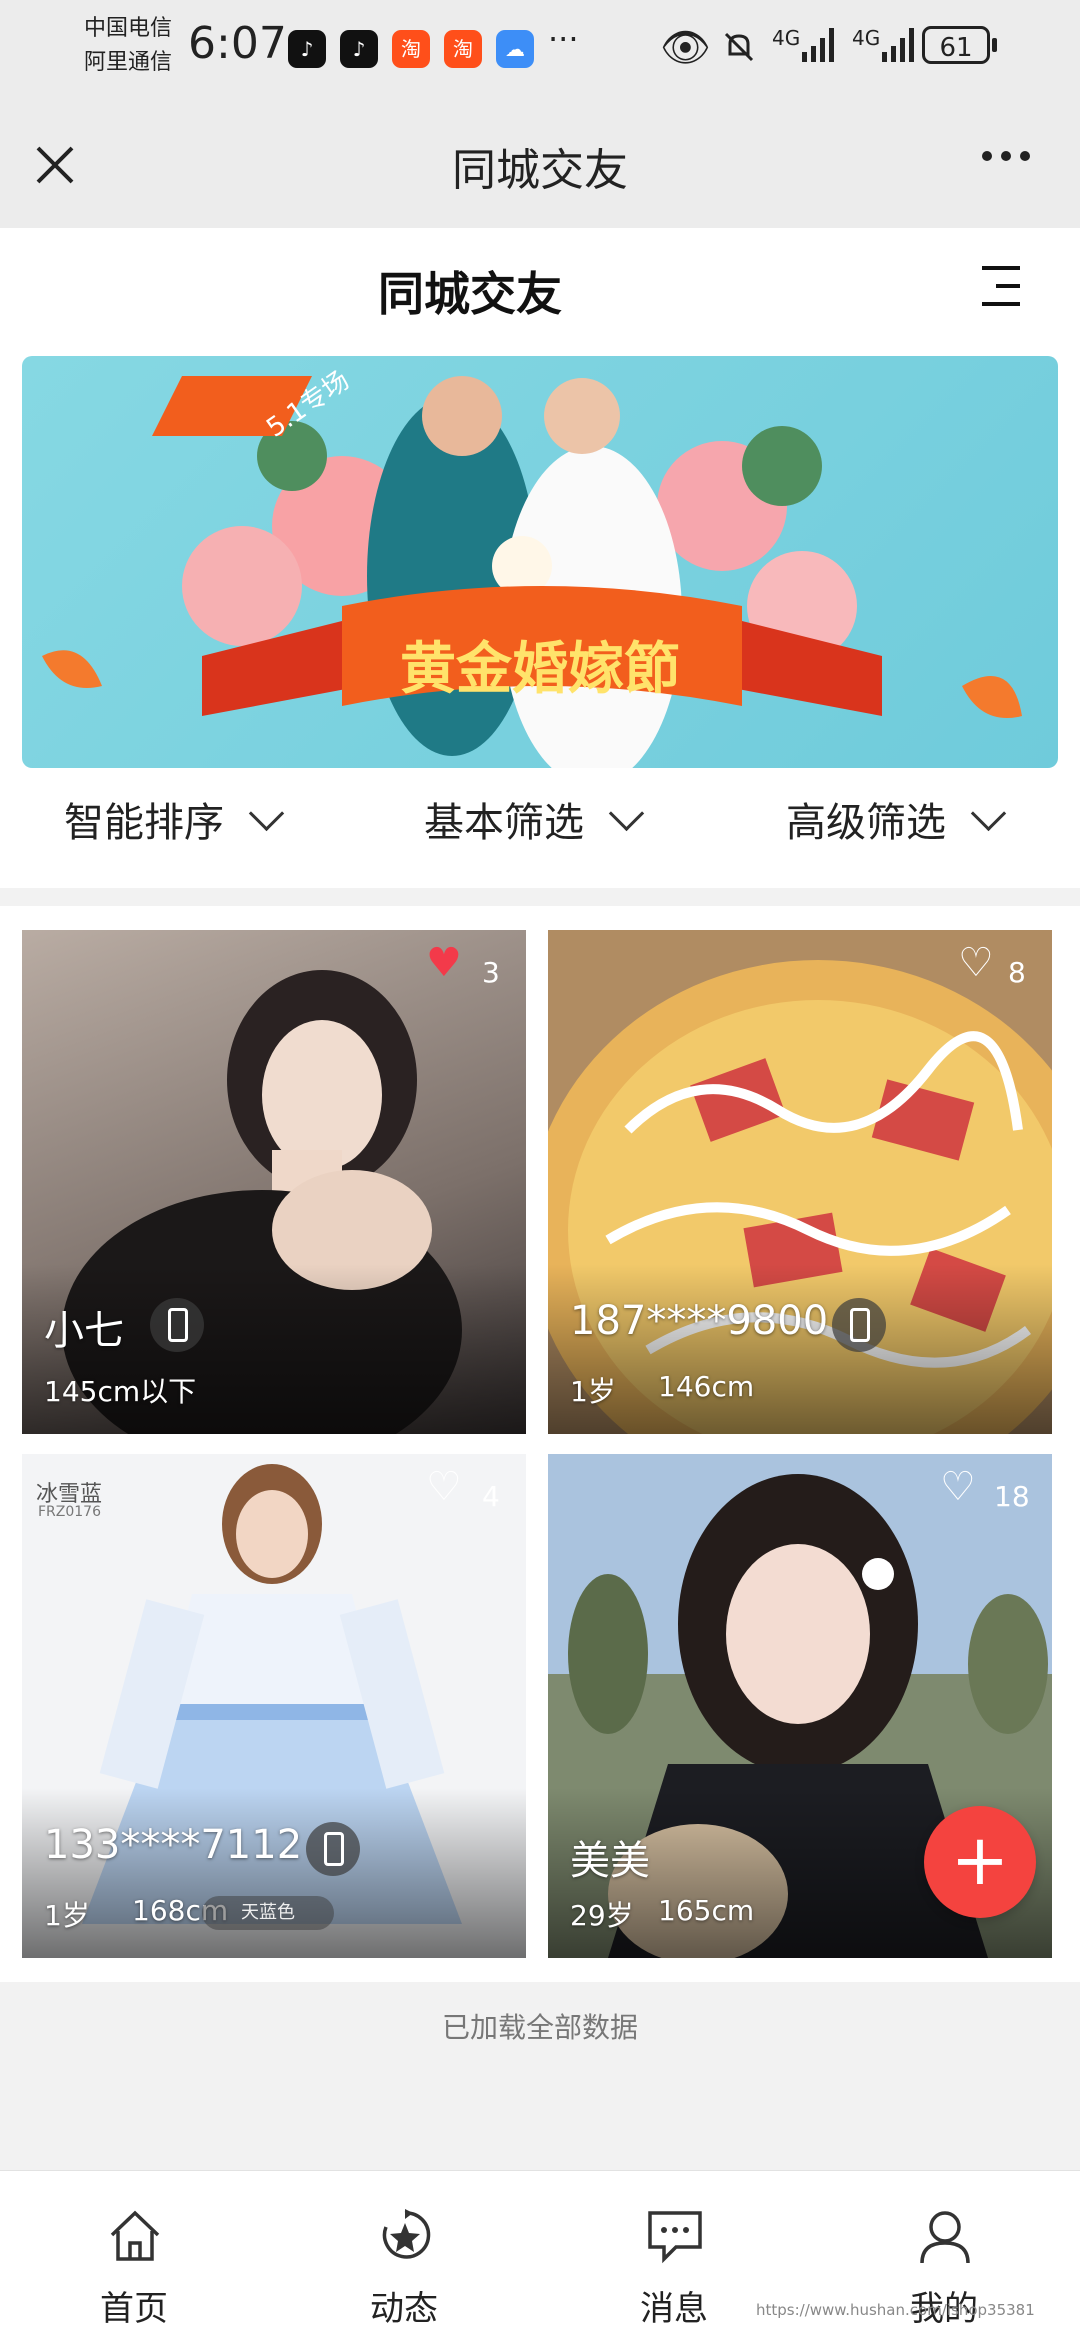 The height and width of the screenshot is (2341, 1080). What do you see at coordinates (706, 1910) in the screenshot?
I see `profile-height: 165cm` at bounding box center [706, 1910].